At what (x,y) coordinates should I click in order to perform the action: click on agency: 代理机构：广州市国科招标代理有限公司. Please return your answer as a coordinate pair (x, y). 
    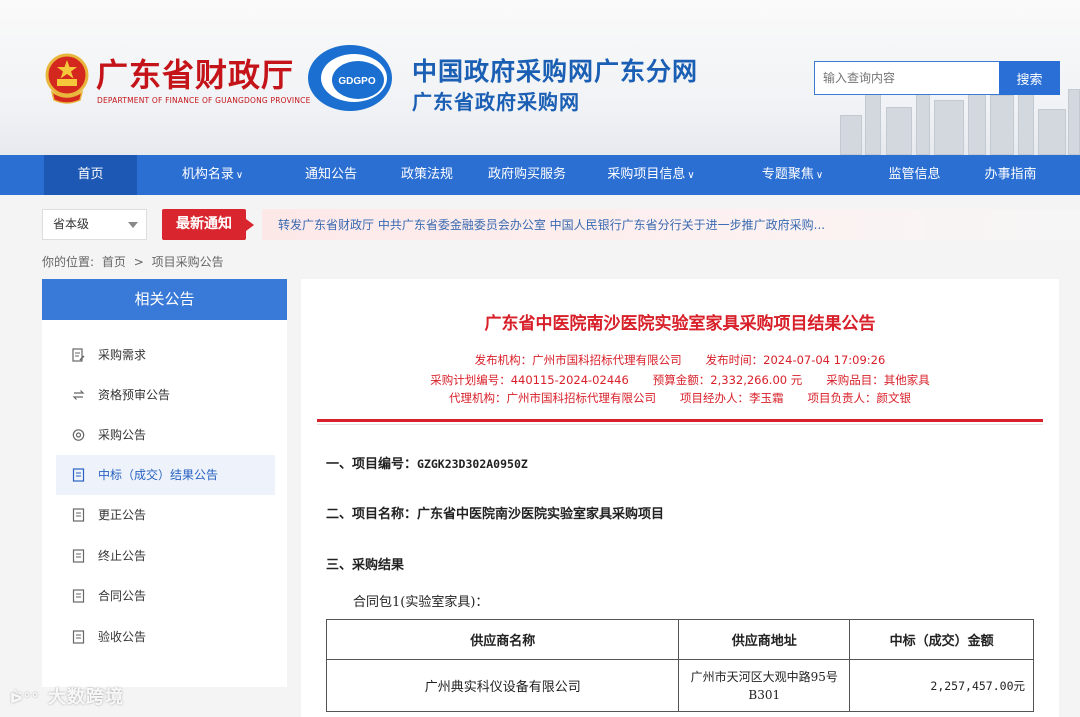
    Looking at the image, I should click on (552, 398).